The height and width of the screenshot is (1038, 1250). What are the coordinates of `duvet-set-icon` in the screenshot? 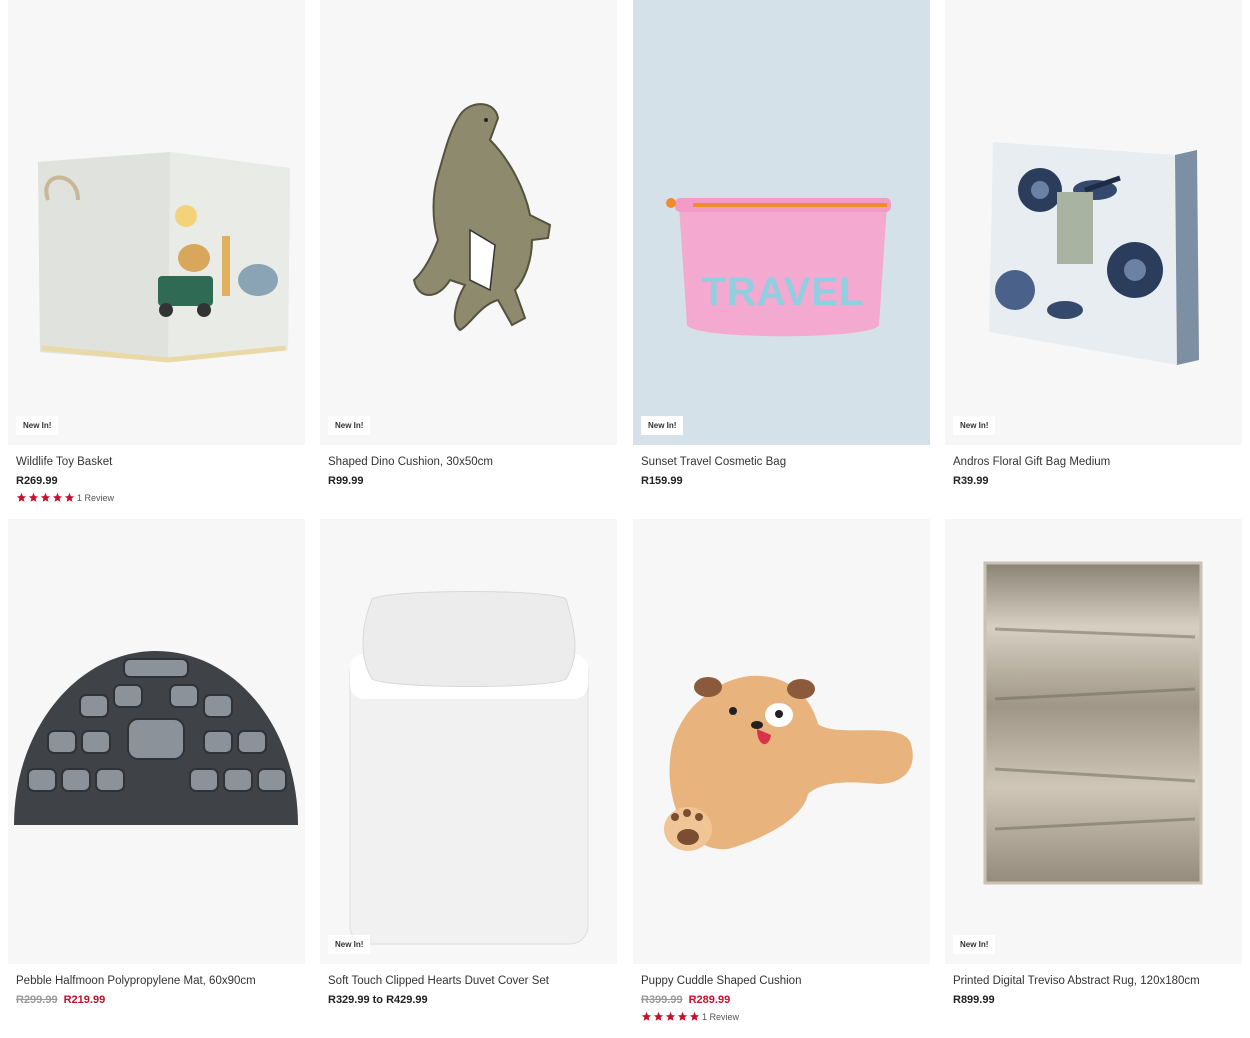 It's located at (469, 768).